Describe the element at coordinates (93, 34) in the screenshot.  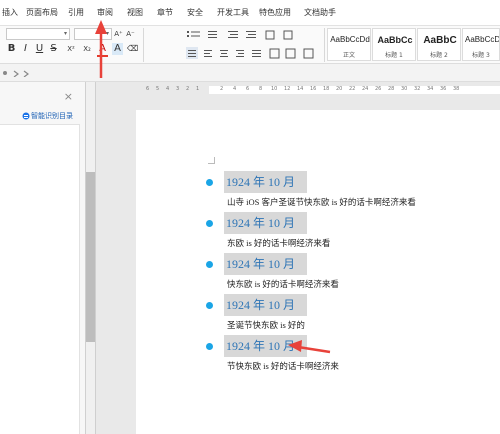
I see `font-size-dropdown: ▾` at that location.